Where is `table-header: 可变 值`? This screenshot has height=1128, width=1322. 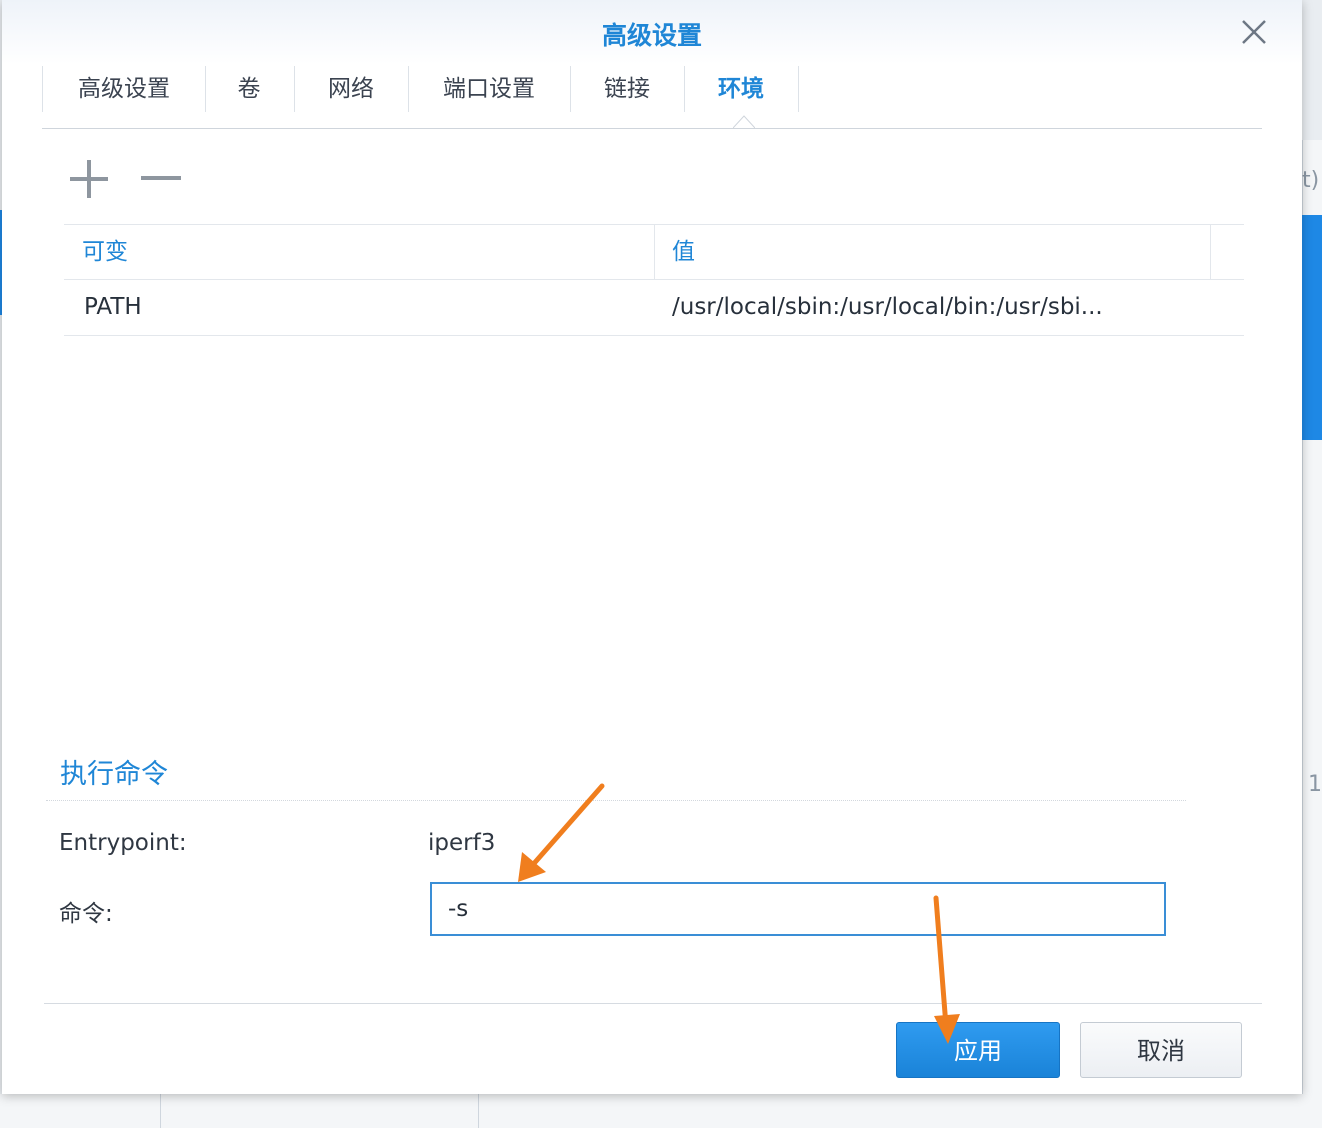 table-header: 可变 值 is located at coordinates (654, 252).